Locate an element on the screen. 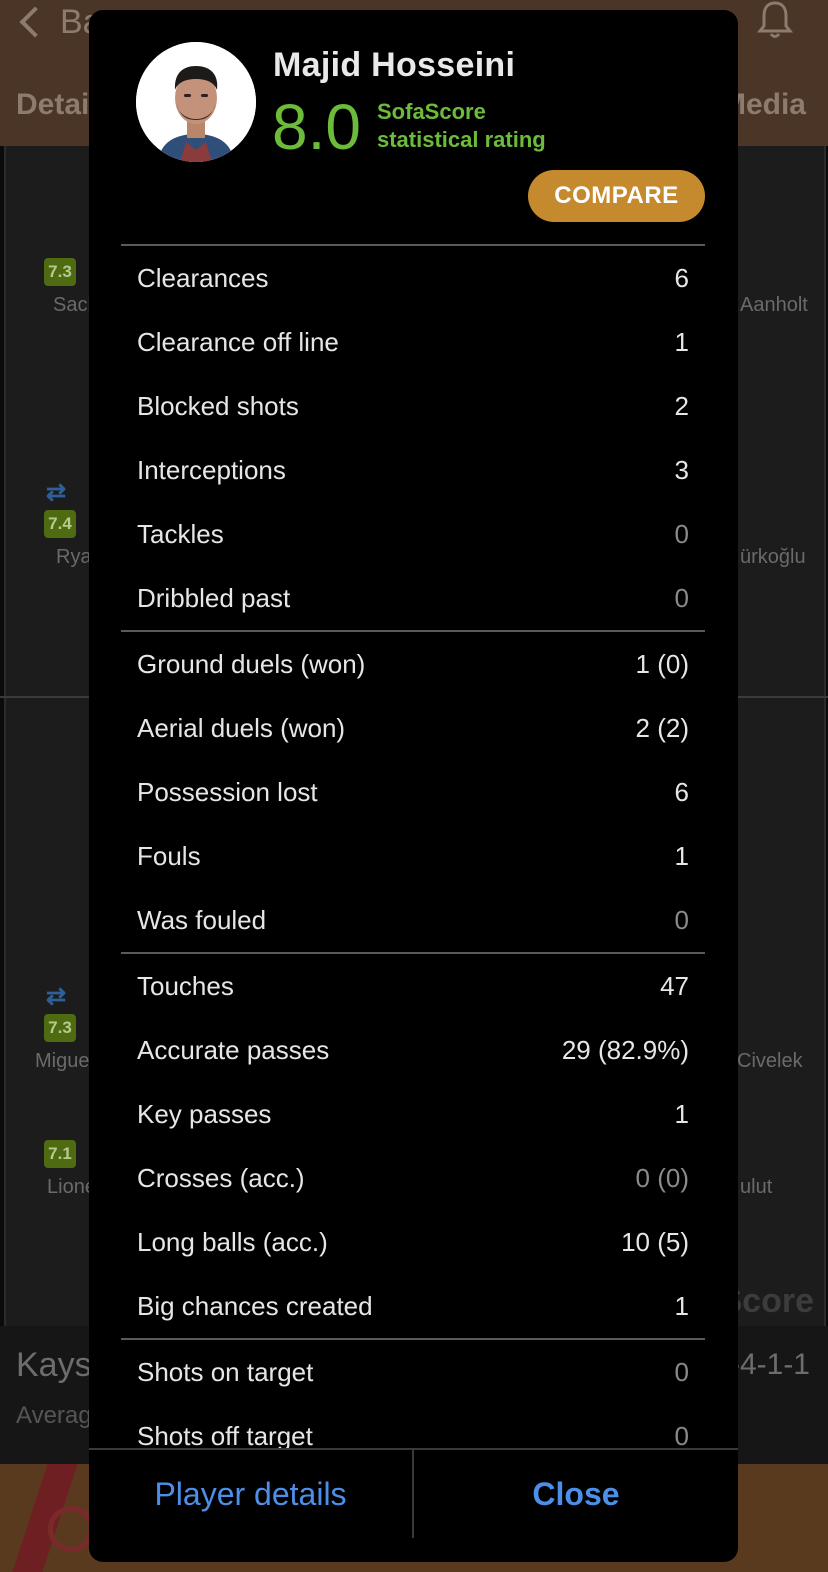 Image resolution: width=828 pixels, height=1572 pixels. chevron-left-icon is located at coordinates (35, 22).